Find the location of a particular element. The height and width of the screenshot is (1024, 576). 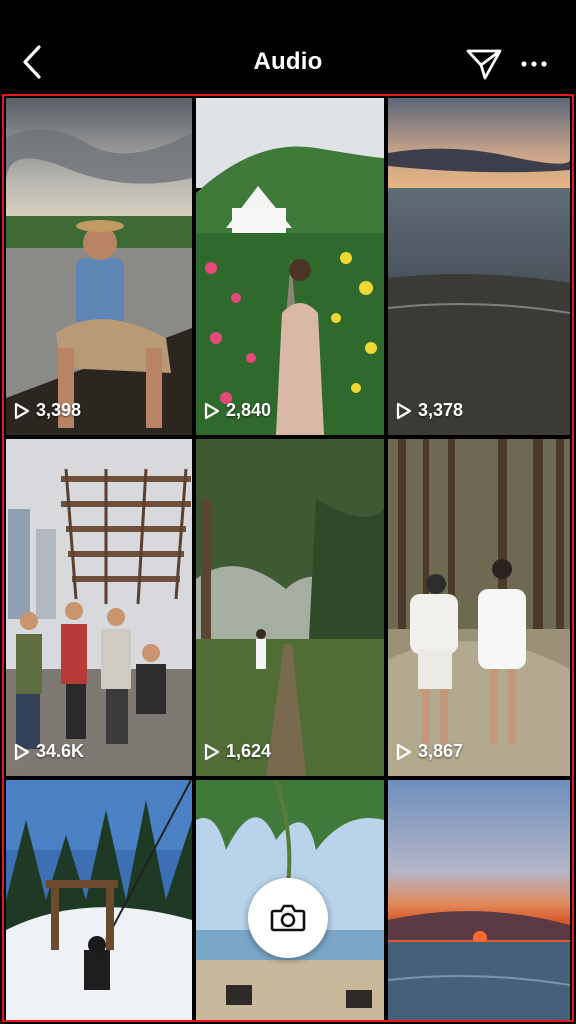

view-count: 1,624 is located at coordinates (237, 751).